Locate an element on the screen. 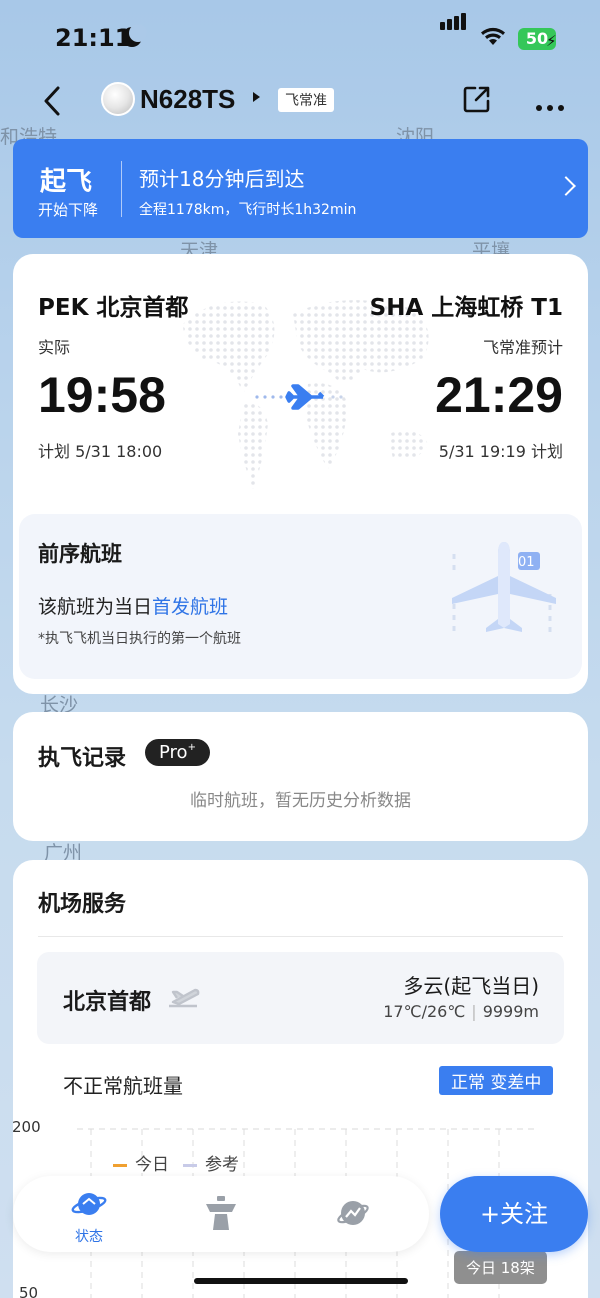 This screenshot has height=1298, width=600. tab-trends is located at coordinates (353, 1215).